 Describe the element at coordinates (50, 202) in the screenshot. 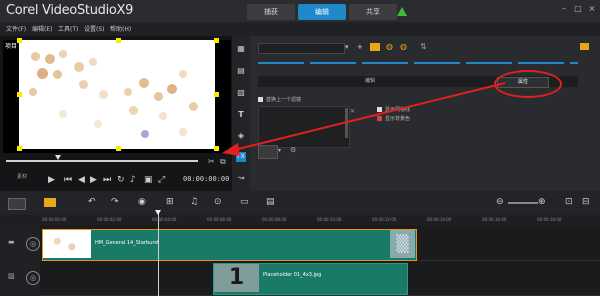

I see `timeline-view-icon` at that location.